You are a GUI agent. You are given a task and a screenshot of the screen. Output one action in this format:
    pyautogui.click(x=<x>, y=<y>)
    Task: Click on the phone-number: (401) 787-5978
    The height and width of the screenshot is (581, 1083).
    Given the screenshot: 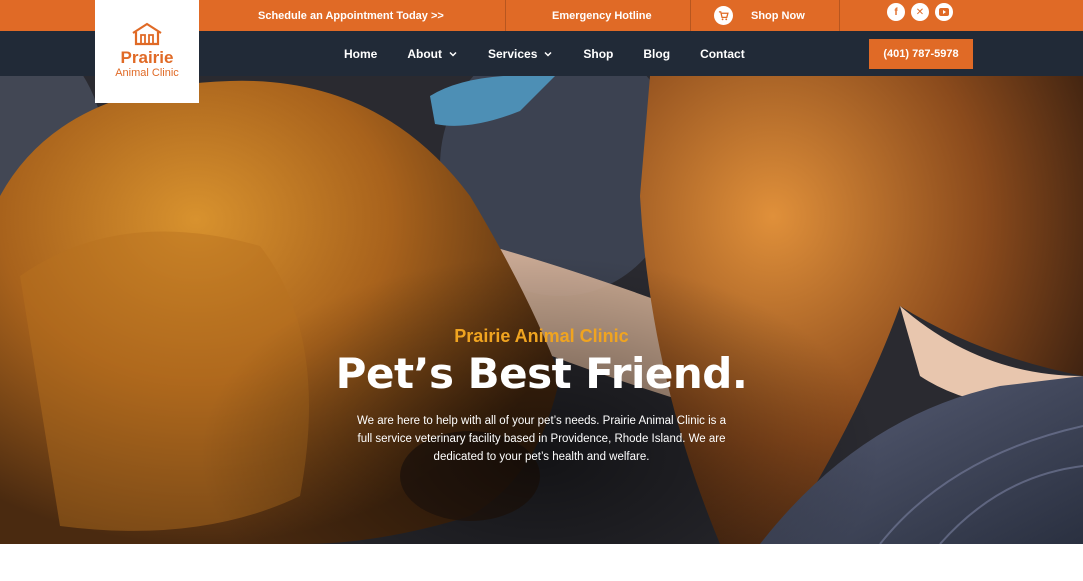 What is the action you would take?
    pyautogui.click(x=921, y=54)
    